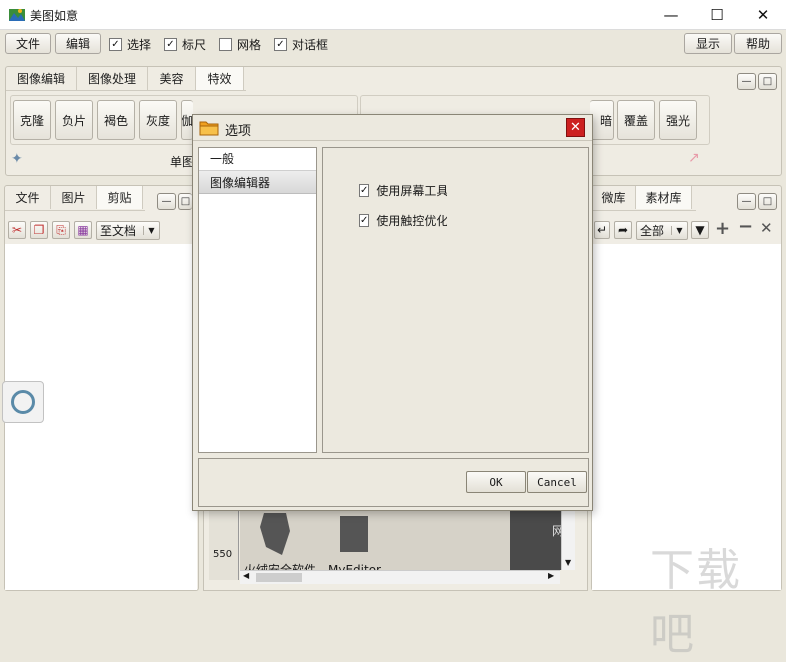  What do you see at coordinates (257, 182) in the screenshot?
I see `nav-item-image-editor: 图像编辑器` at bounding box center [257, 182].